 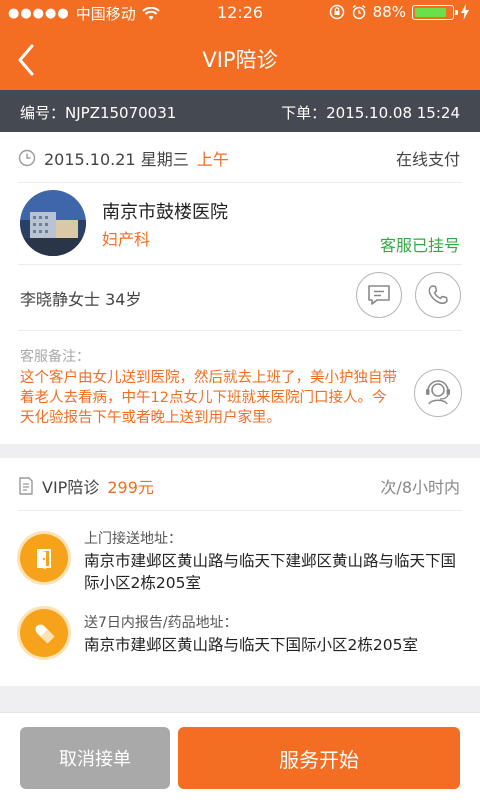 I want to click on pickup-label: 上门接送地址：, so click(x=133, y=539).